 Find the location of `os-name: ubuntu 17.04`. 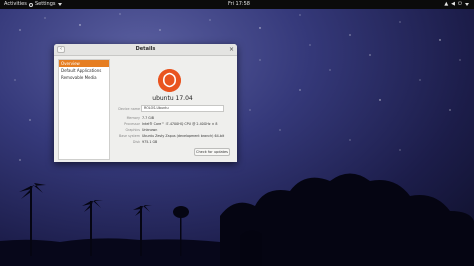

os-name: ubuntu 17.04 is located at coordinates (172, 98).